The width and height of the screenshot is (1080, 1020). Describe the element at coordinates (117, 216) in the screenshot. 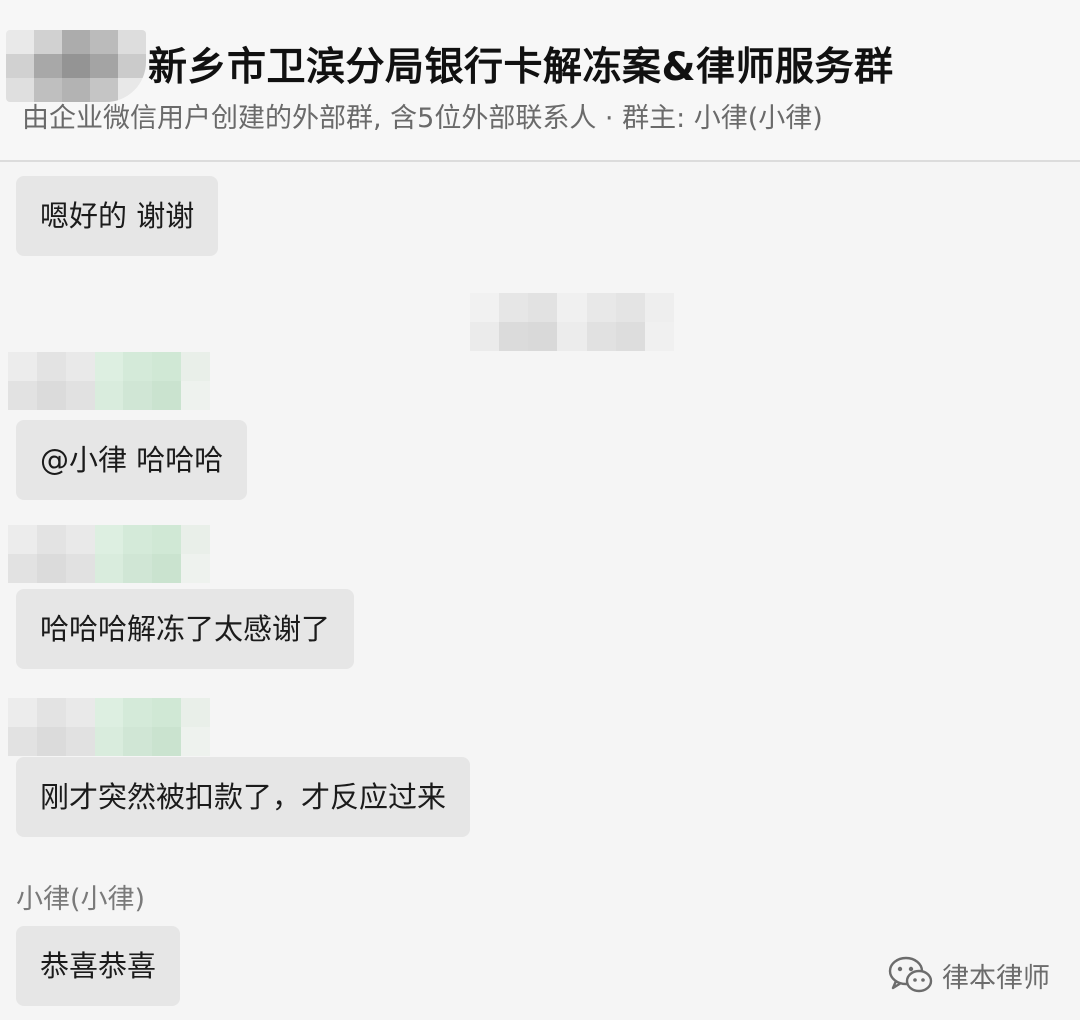

I see `message-bubble: 嗯好的 谢谢` at that location.